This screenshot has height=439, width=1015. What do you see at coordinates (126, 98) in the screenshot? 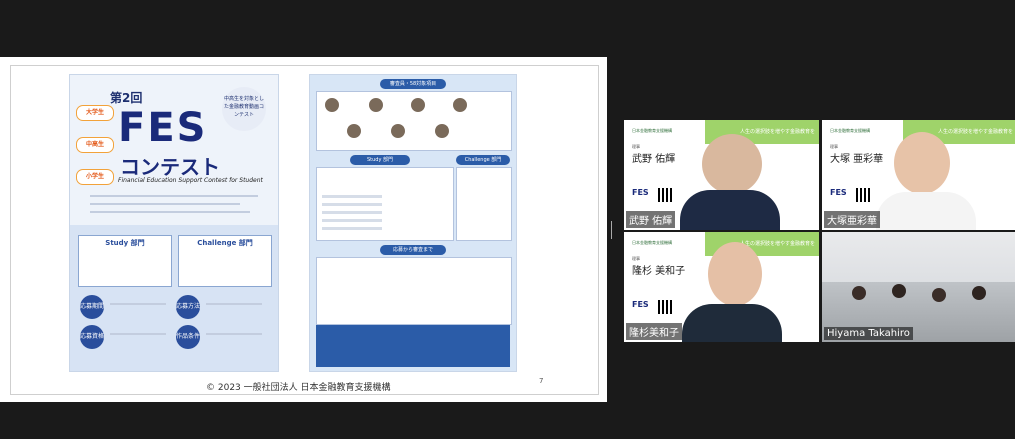
I see `poster-round: 第2回` at bounding box center [126, 98].